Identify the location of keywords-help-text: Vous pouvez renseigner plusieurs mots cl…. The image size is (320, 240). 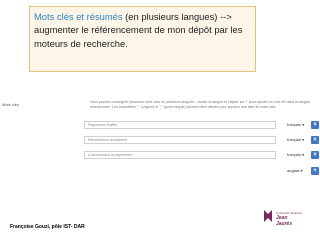
(200, 104).